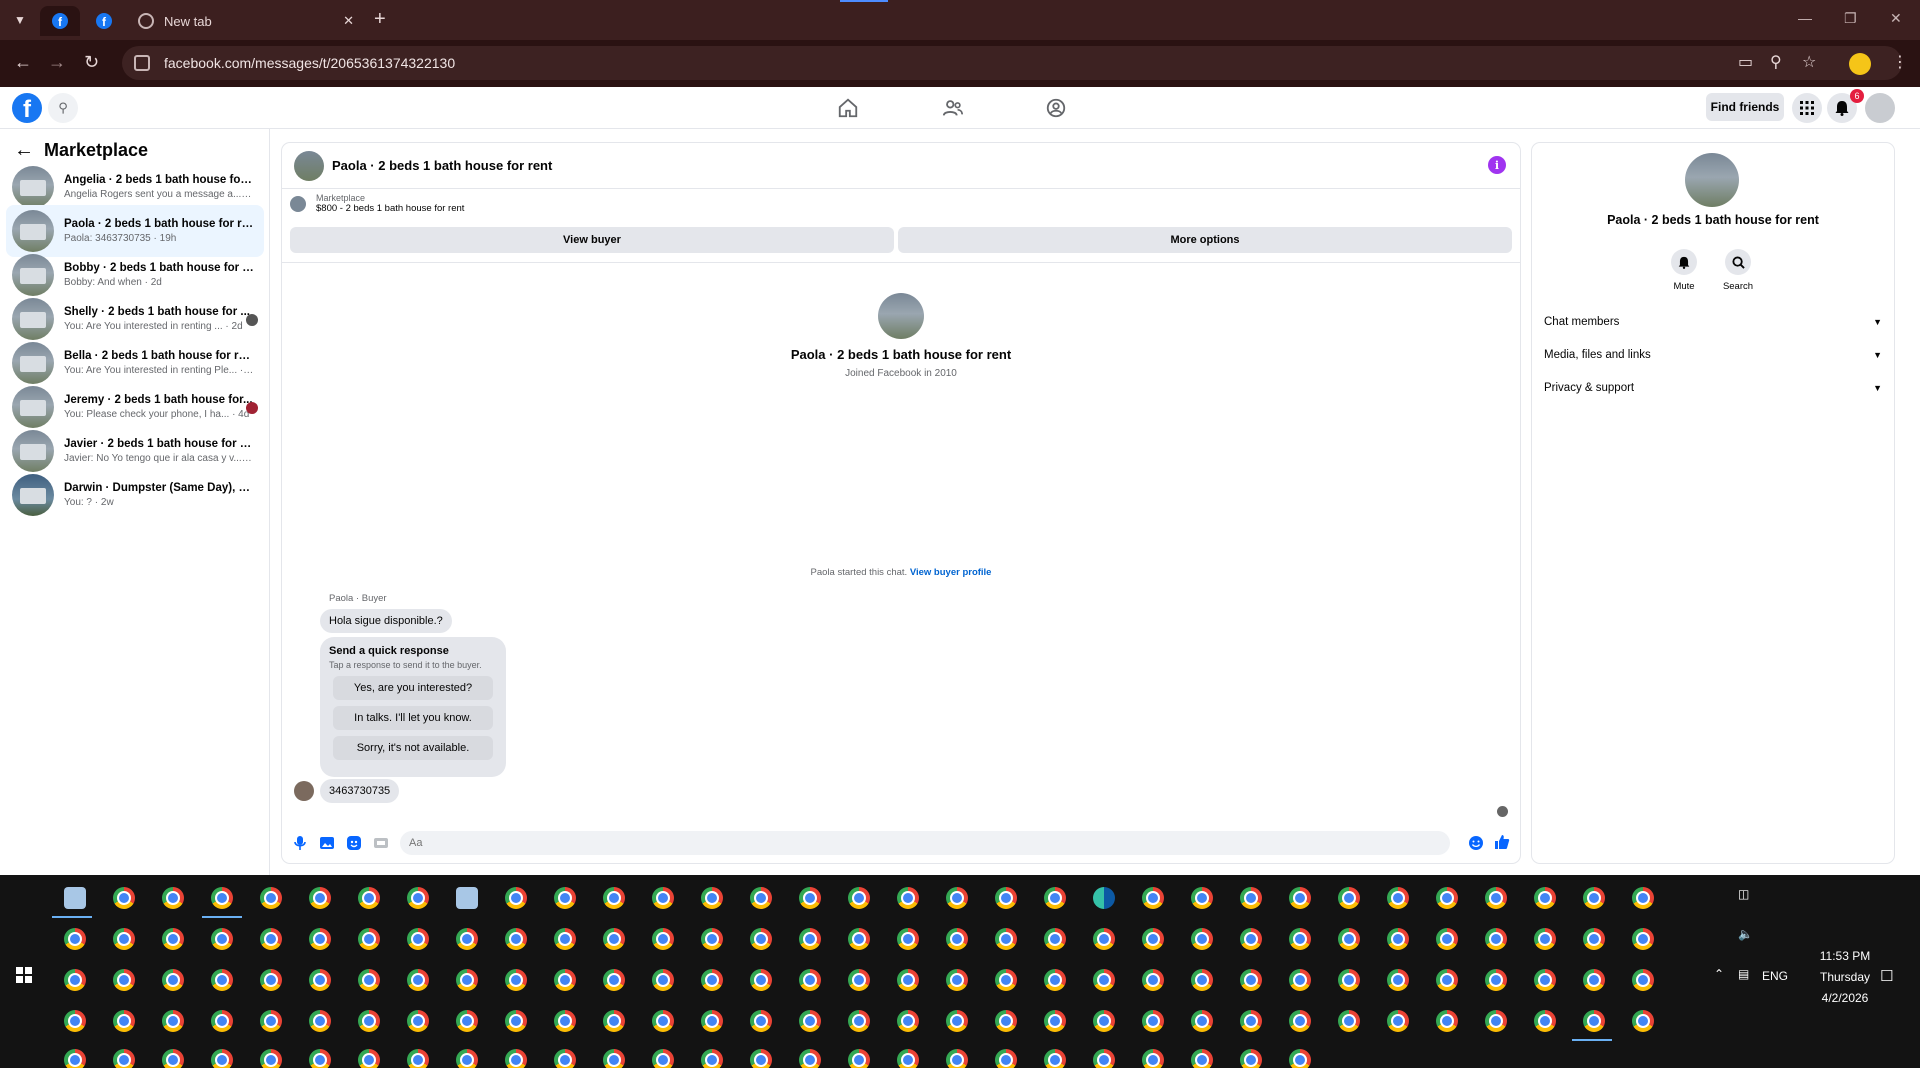  I want to click on tab-close-icon: ✕, so click(348, 21).